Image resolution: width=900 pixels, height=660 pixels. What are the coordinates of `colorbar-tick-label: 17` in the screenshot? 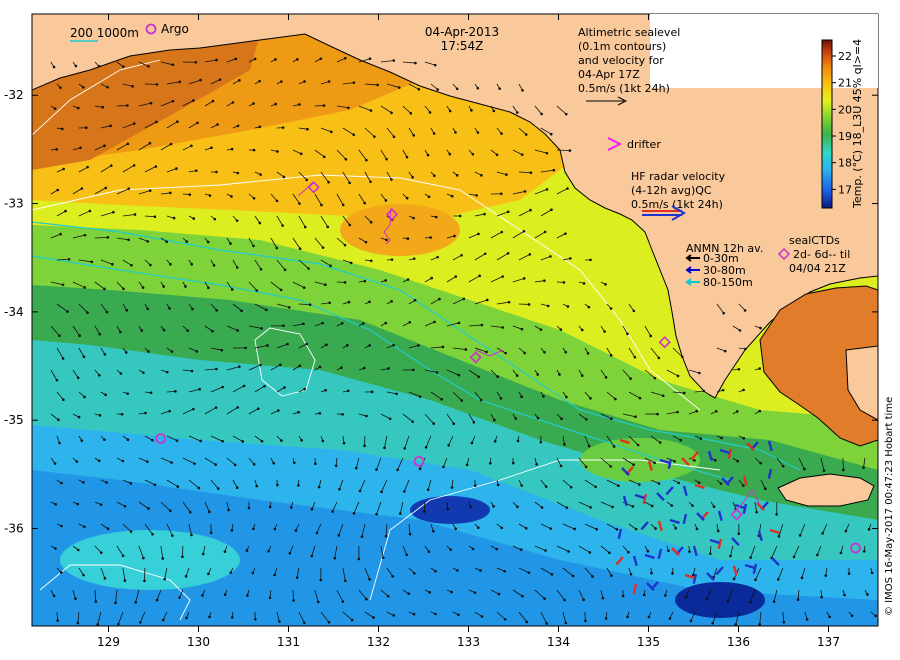 It's located at (845, 189).